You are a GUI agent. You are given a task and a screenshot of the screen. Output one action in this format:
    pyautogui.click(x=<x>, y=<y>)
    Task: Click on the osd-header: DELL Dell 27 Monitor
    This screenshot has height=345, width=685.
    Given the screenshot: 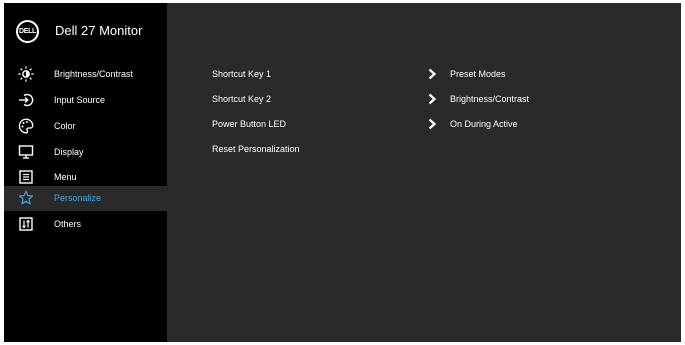 What is the action you would take?
    pyautogui.click(x=85, y=31)
    